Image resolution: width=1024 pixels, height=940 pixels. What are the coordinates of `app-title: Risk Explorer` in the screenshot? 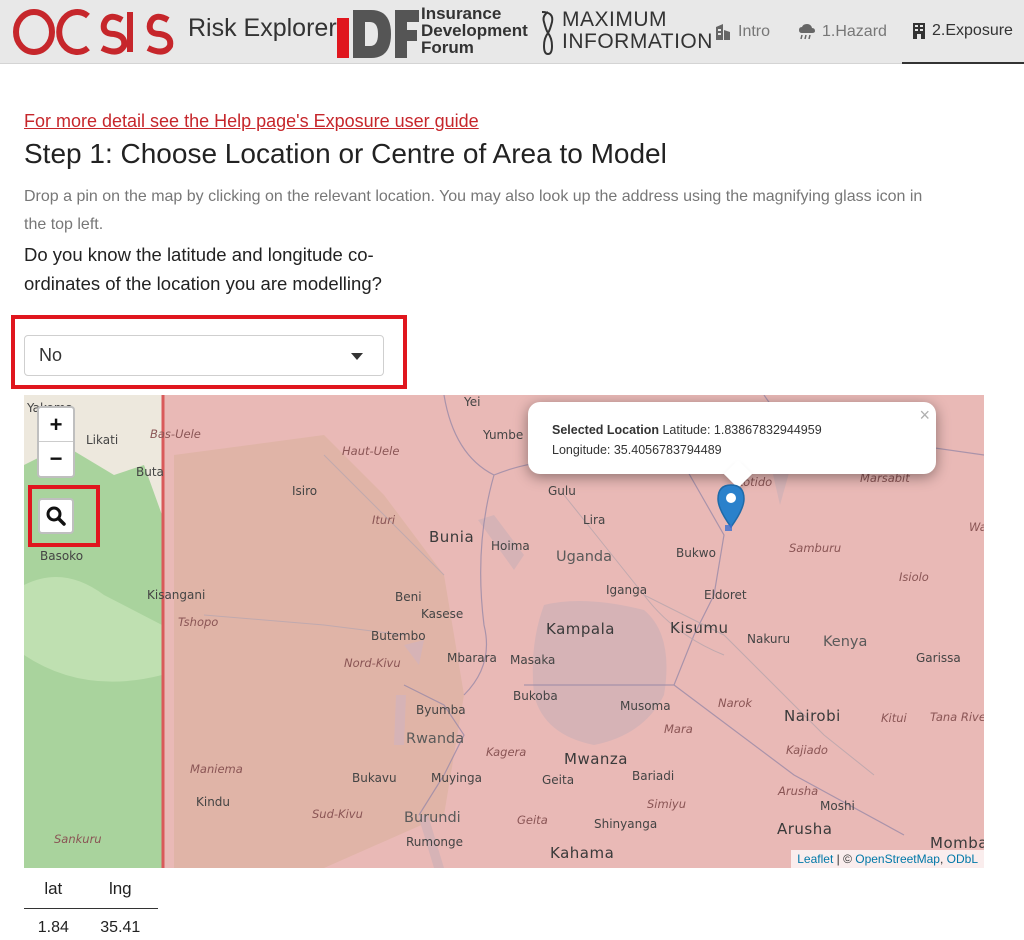 It's located at (262, 28).